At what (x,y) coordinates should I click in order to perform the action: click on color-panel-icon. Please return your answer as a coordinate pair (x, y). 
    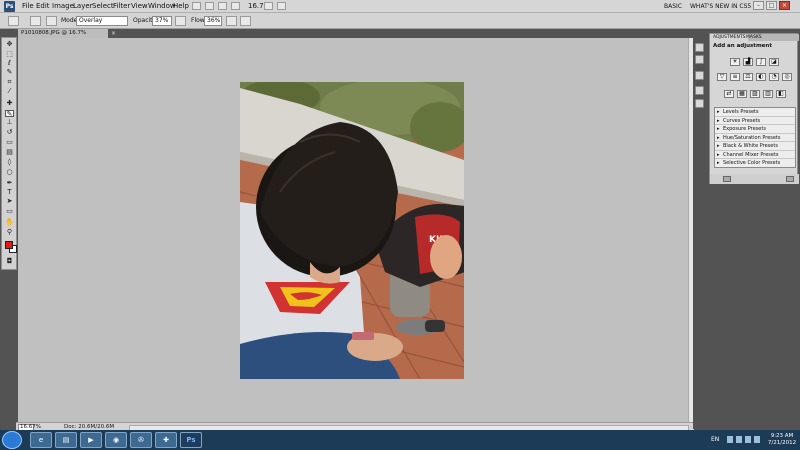
    Looking at the image, I should click on (699, 47).